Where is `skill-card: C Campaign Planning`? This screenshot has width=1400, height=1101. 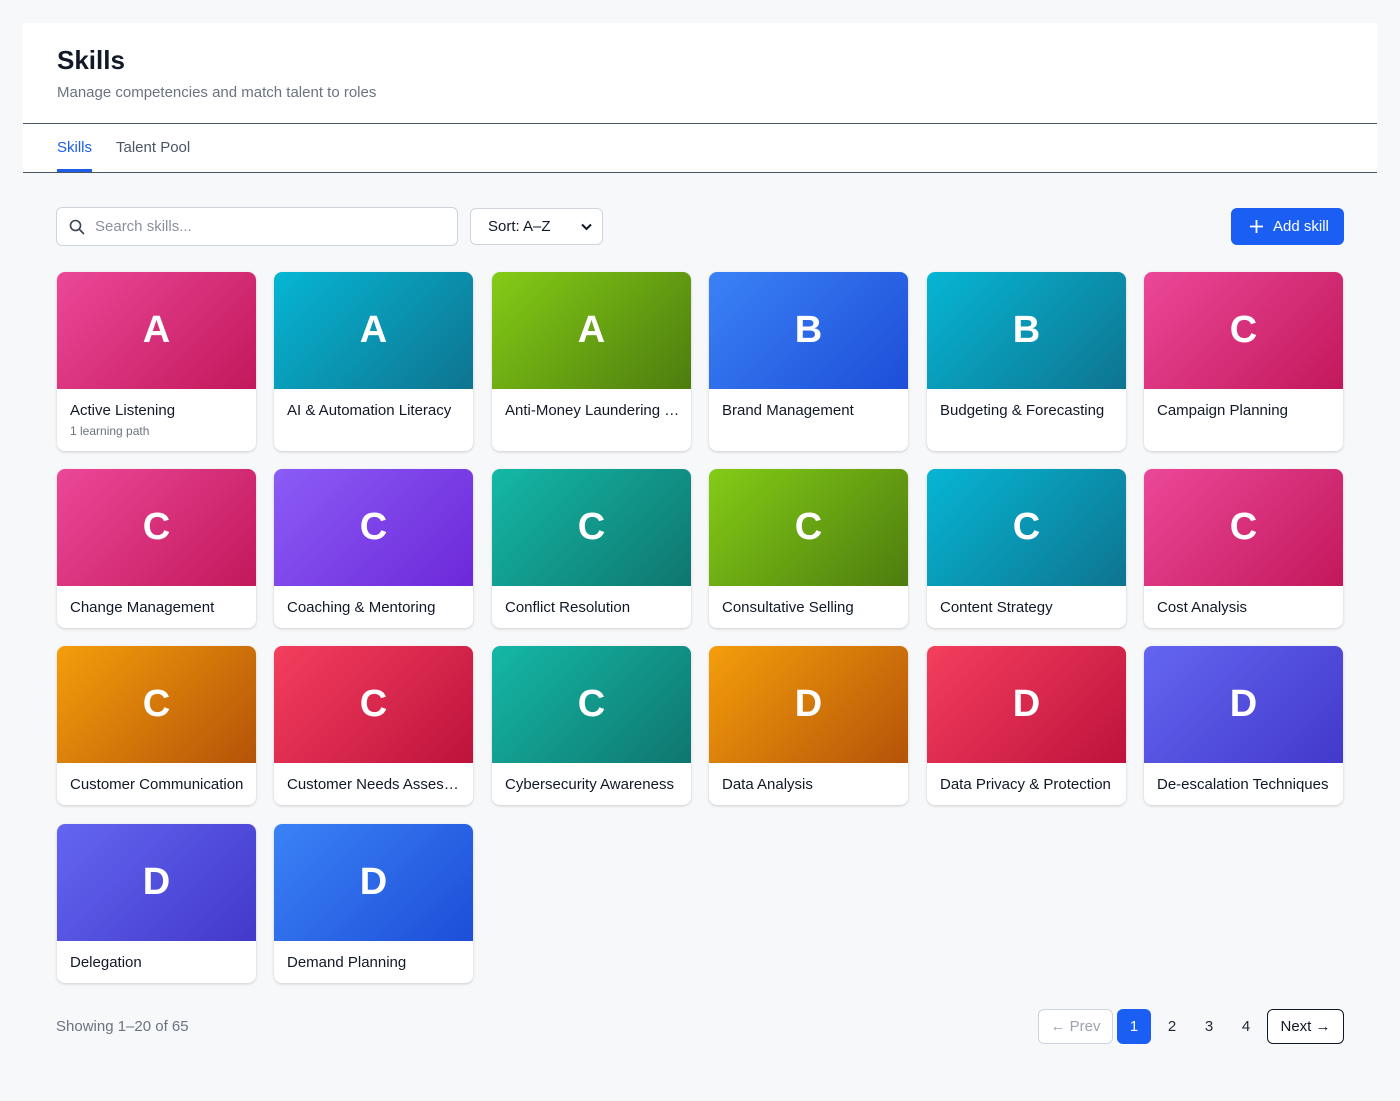
skill-card: C Campaign Planning is located at coordinates (1243, 361).